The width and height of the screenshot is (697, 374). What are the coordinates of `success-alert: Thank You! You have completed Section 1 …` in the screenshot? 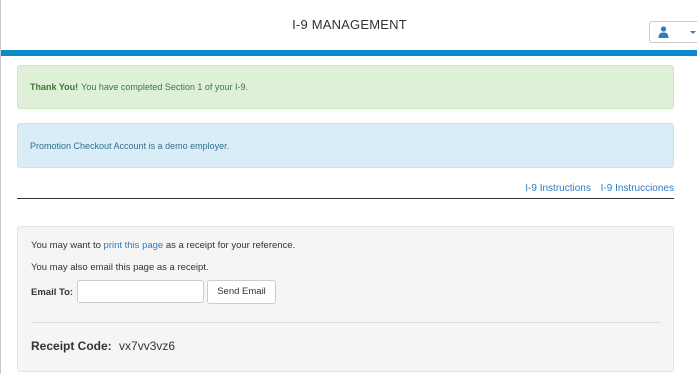 It's located at (345, 87).